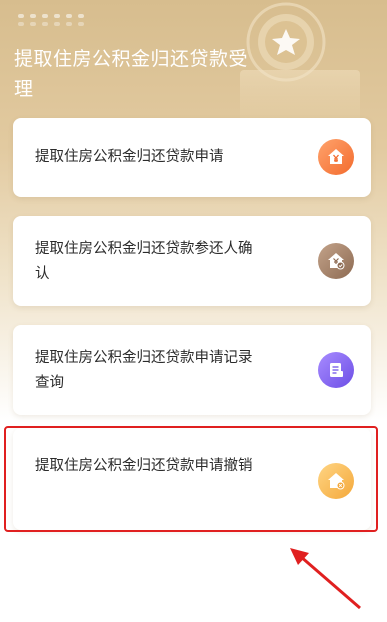 This screenshot has height=622, width=387. What do you see at coordinates (129, 157) in the screenshot?
I see `card-label: 提取住房公积金归还贷款申请` at bounding box center [129, 157].